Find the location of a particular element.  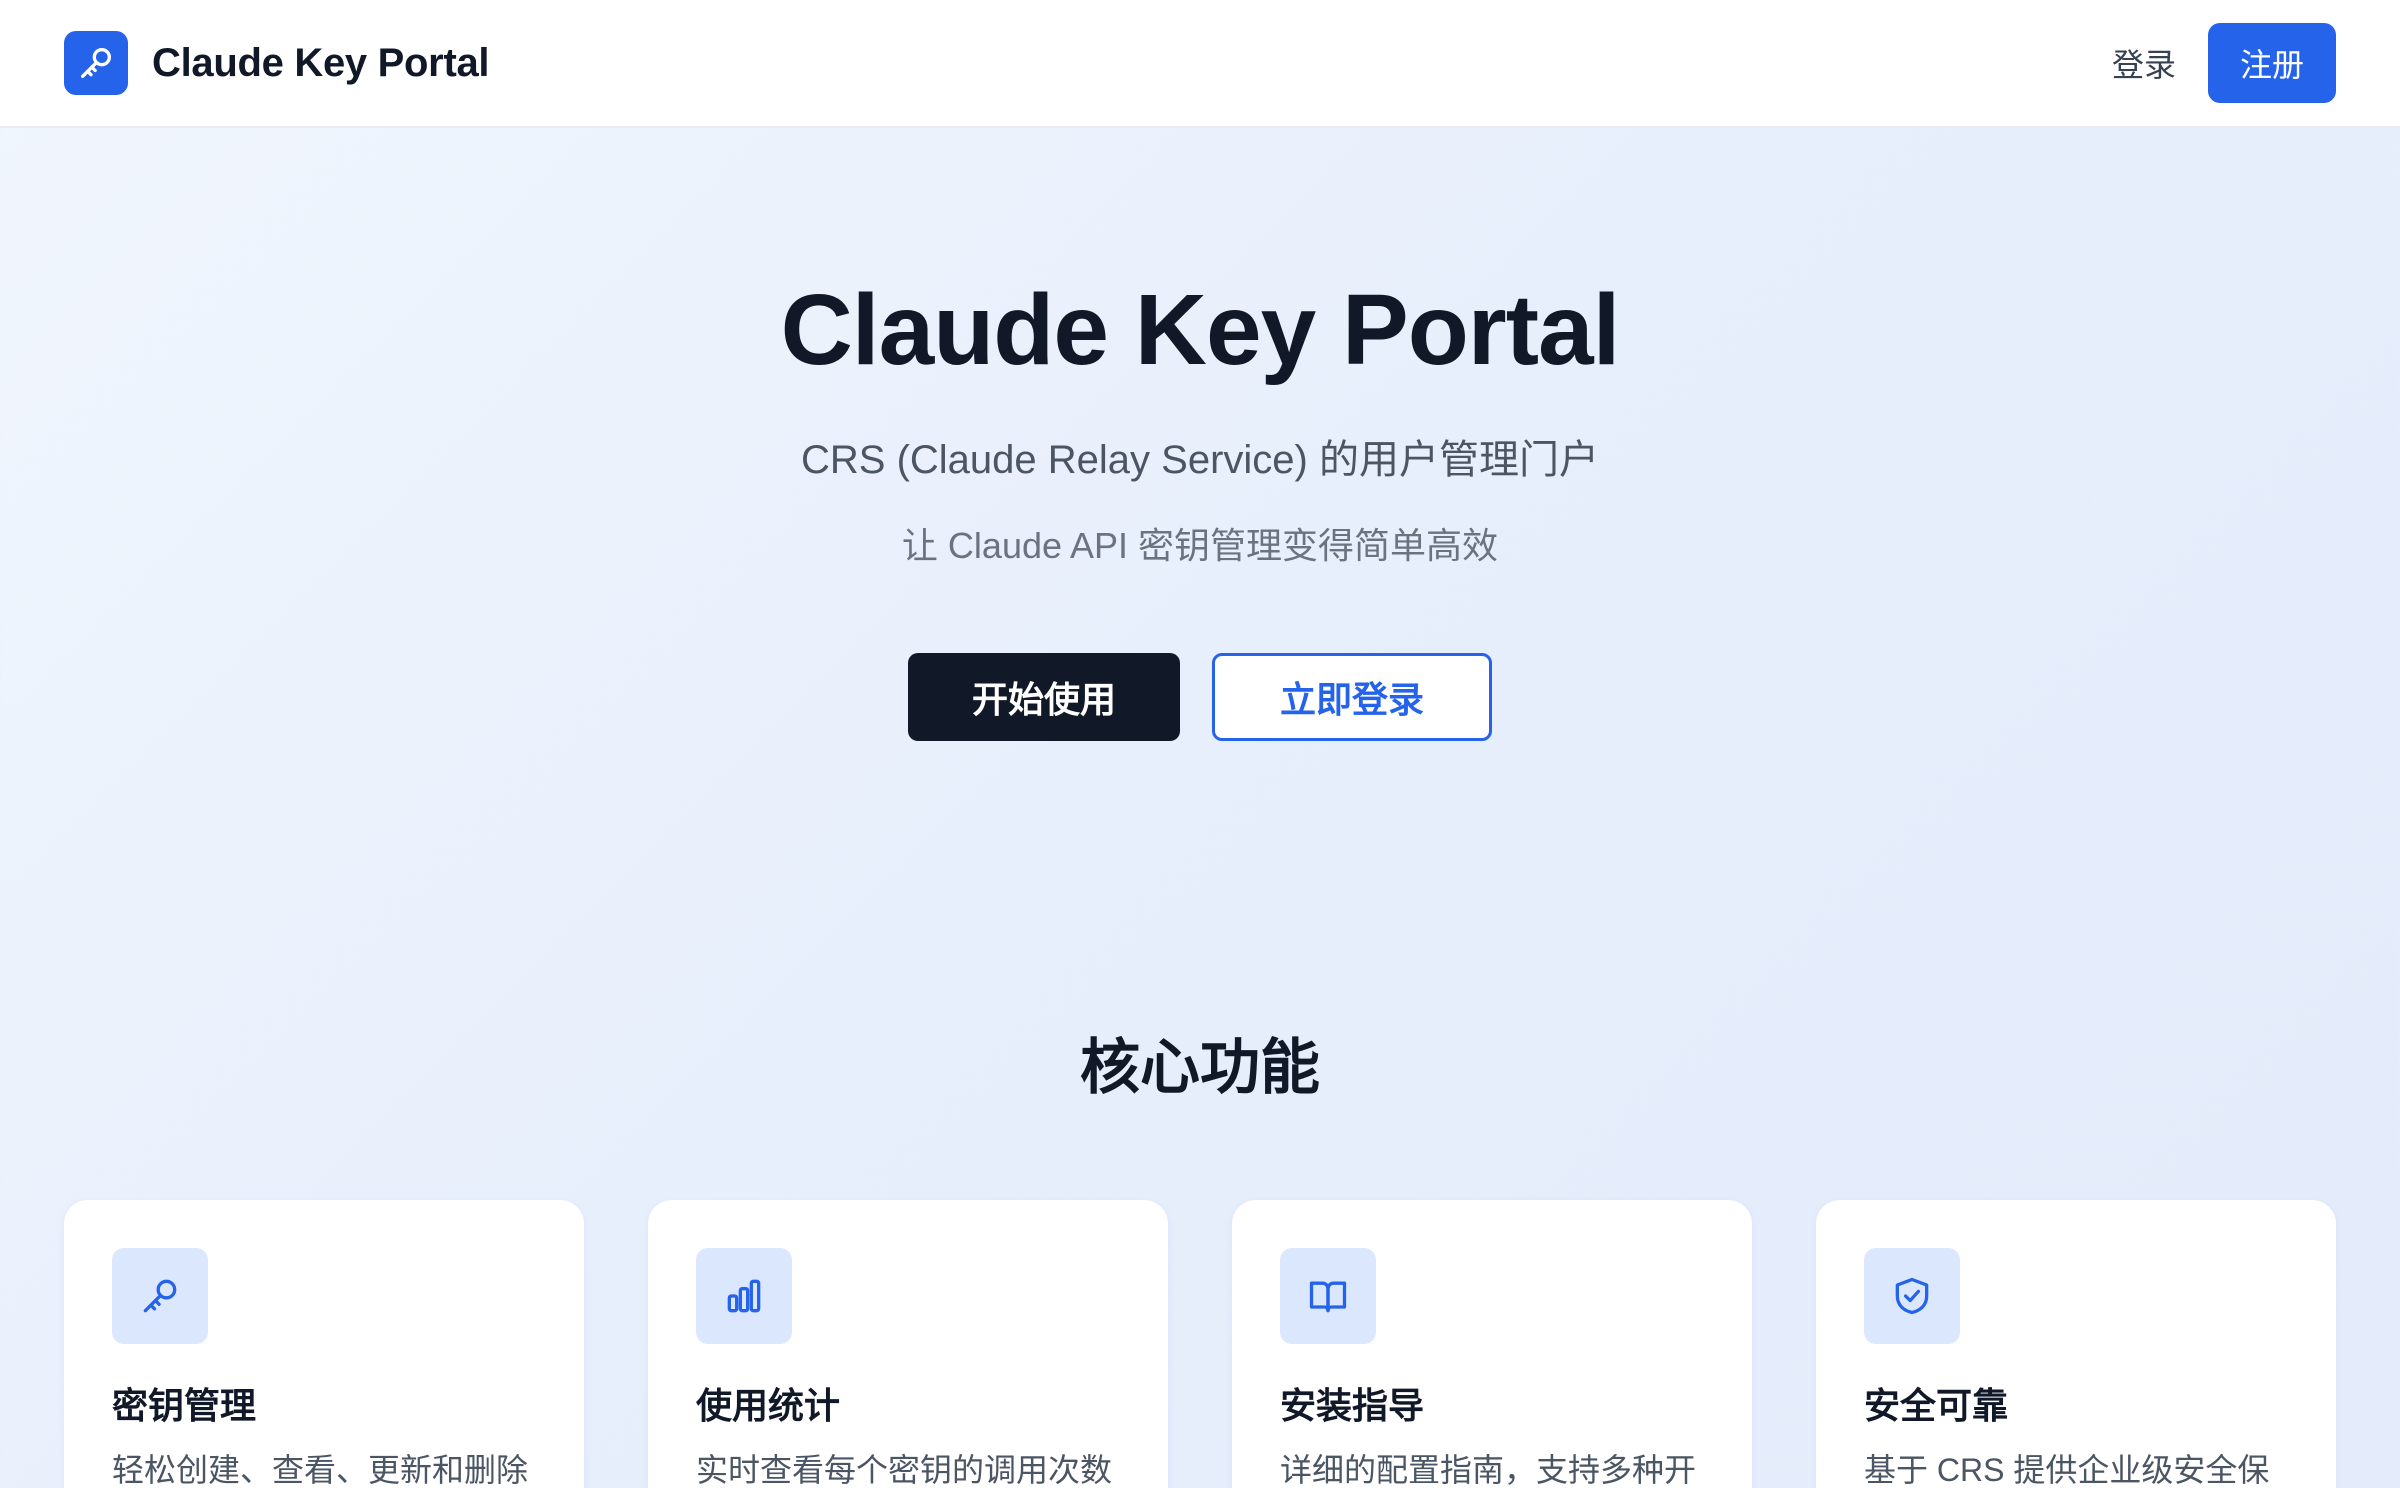

hero-tagline: 让 Claude API 密钥管理变得简单高效 is located at coordinates (1200, 545).